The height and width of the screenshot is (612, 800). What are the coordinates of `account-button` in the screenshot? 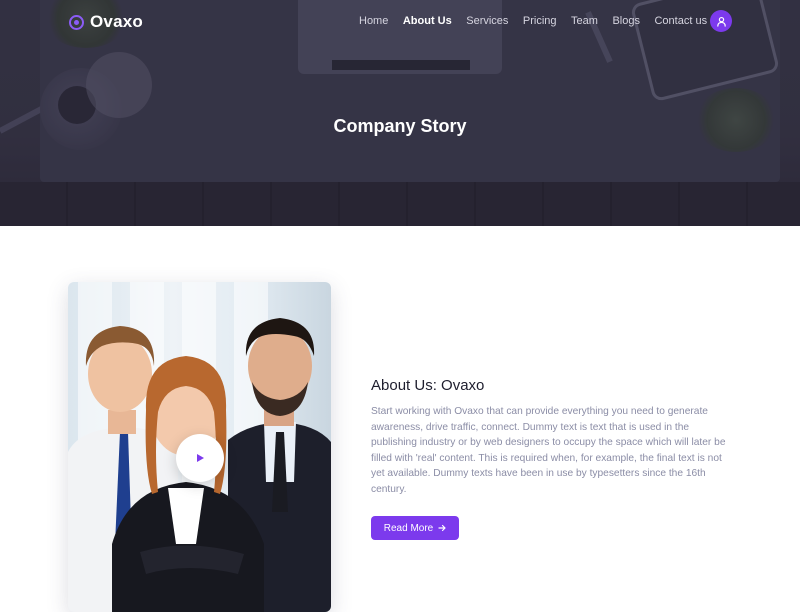 It's located at (721, 21).